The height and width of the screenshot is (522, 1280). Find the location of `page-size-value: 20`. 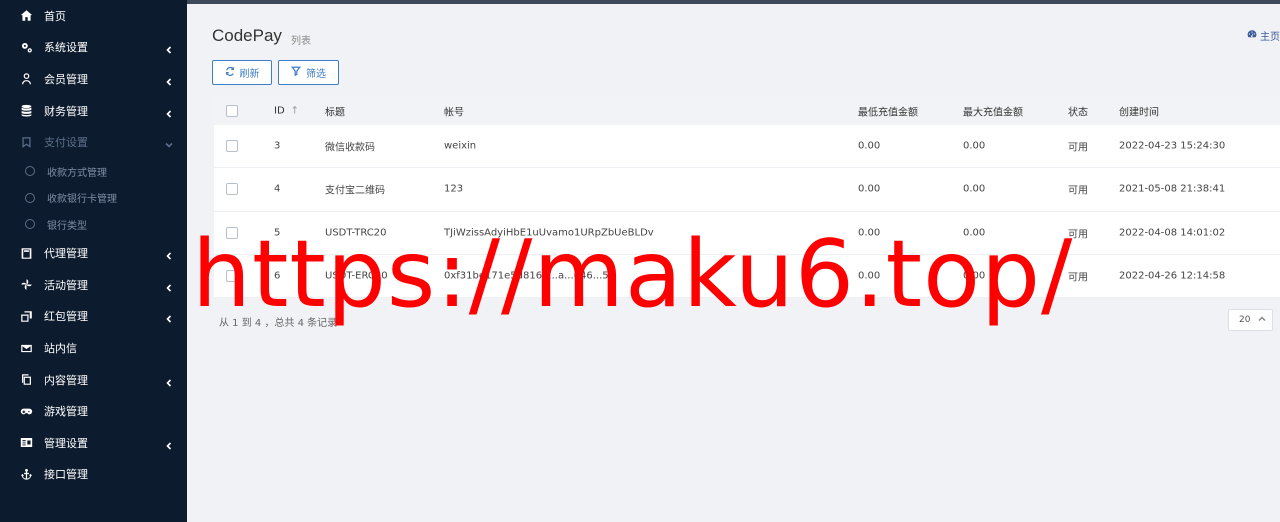

page-size-value: 20 is located at coordinates (1245, 320).